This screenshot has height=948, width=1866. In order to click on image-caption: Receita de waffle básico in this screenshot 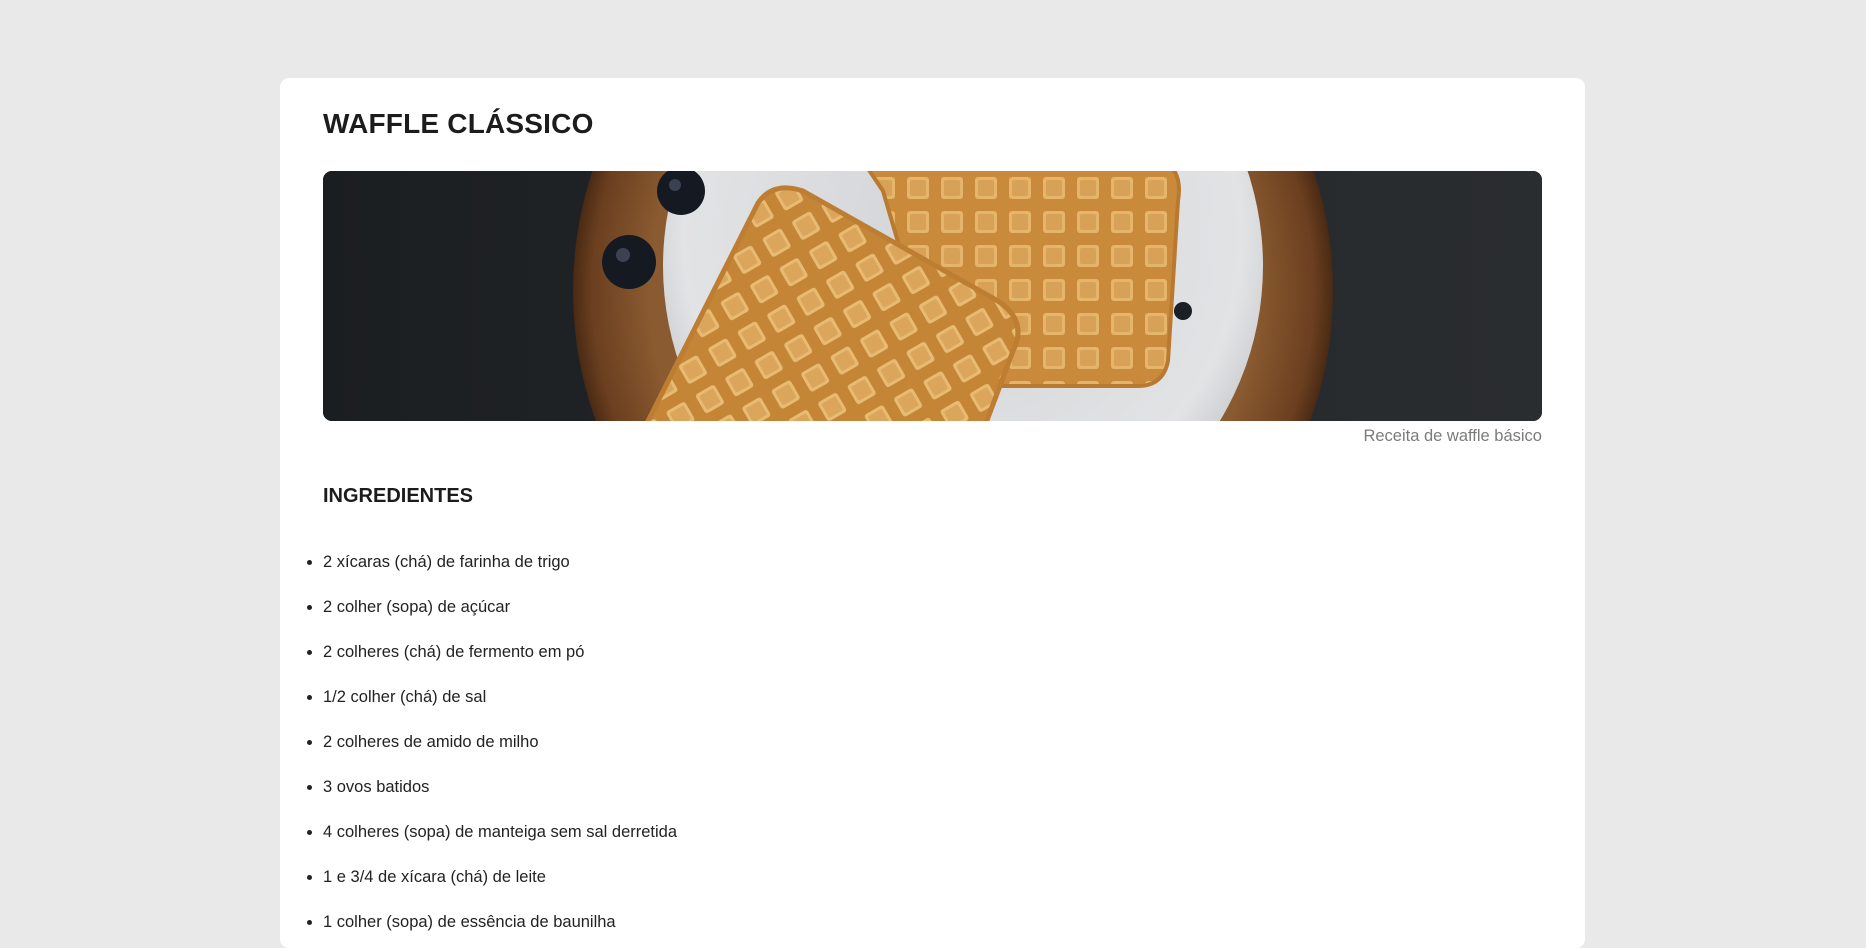, I will do `click(1452, 436)`.